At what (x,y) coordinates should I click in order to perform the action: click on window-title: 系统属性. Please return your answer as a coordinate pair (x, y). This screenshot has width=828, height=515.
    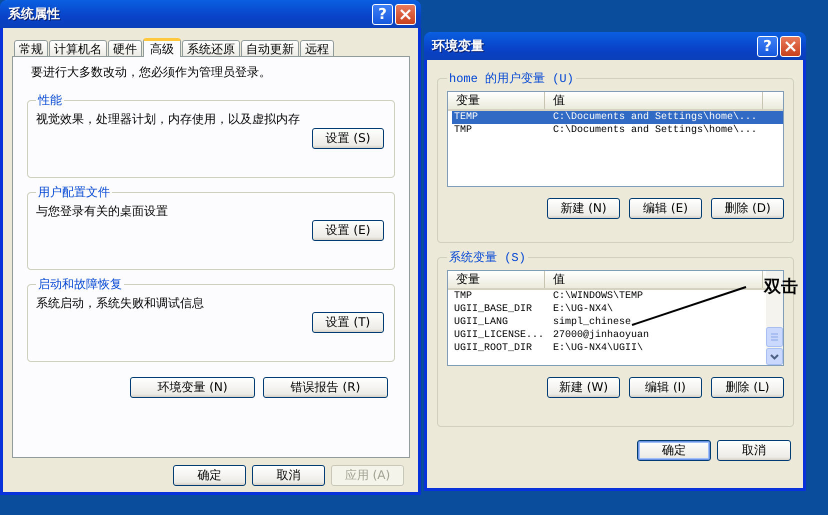
    Looking at the image, I should click on (34, 14).